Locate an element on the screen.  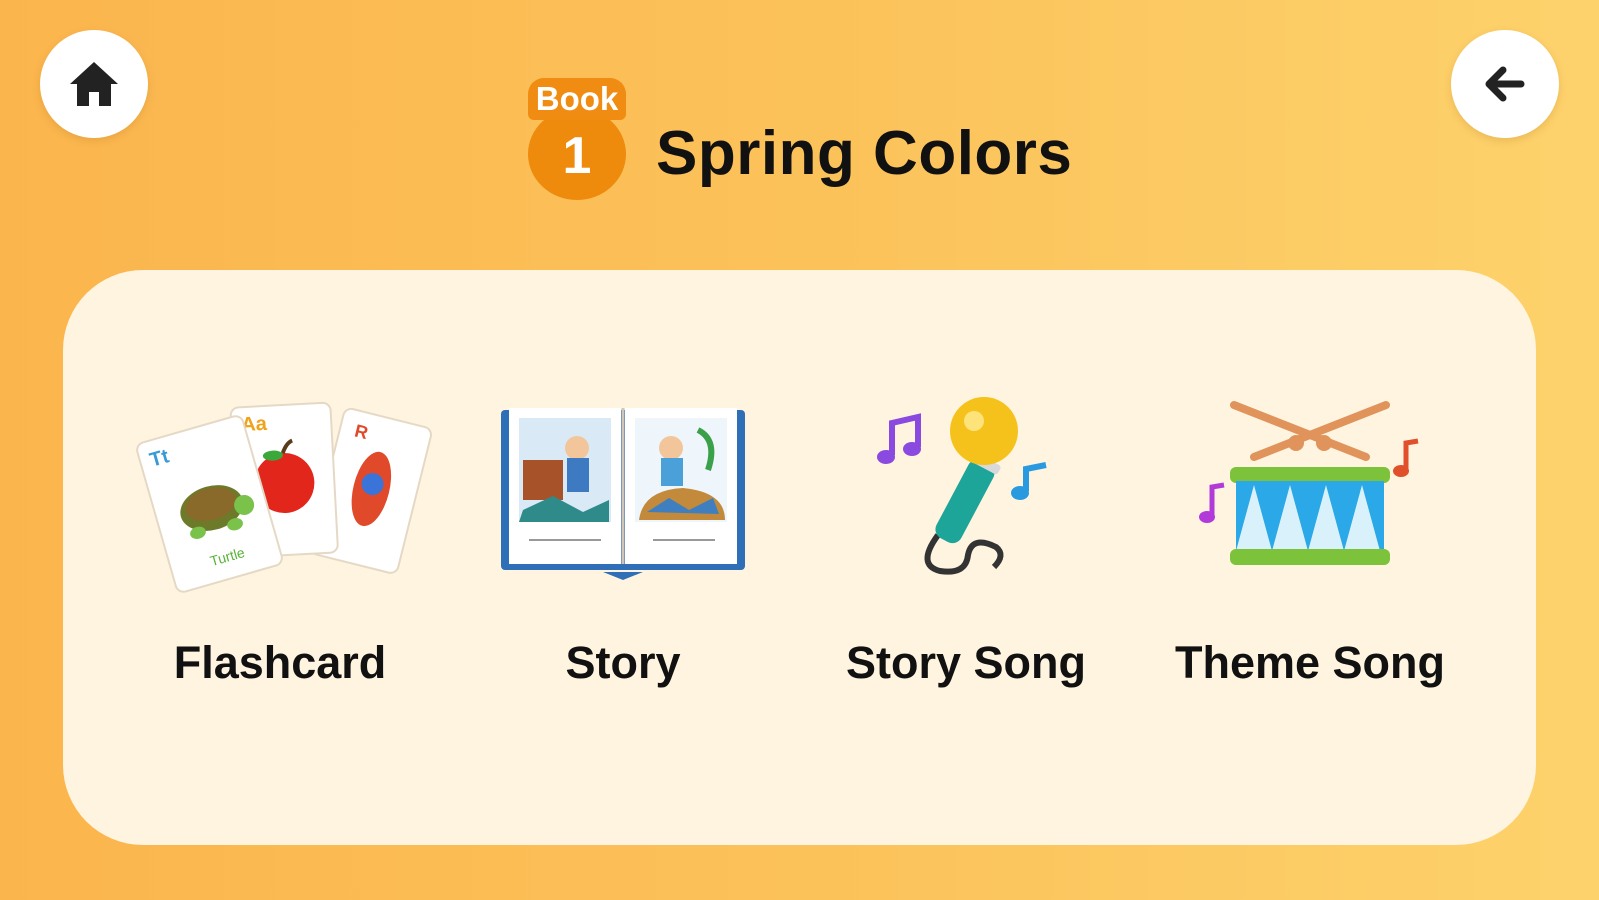
arrow-left-icon is located at coordinates (1505, 84).